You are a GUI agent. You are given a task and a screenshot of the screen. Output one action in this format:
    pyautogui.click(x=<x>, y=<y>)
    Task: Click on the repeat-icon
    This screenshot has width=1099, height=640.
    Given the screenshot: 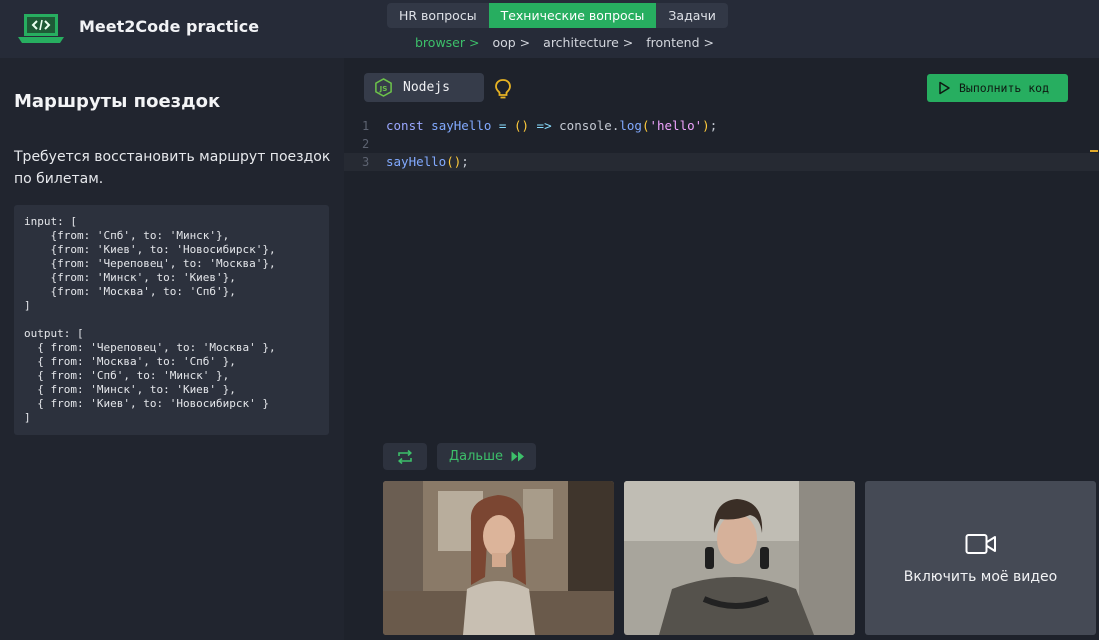 What is the action you would take?
    pyautogui.click(x=405, y=456)
    